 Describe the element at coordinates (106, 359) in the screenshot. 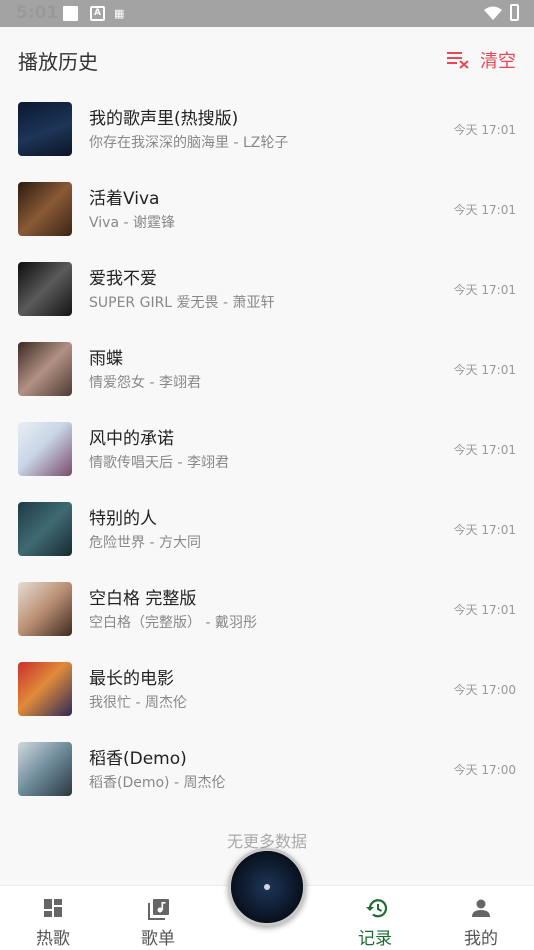

I see `song-title: 雨蝶` at that location.